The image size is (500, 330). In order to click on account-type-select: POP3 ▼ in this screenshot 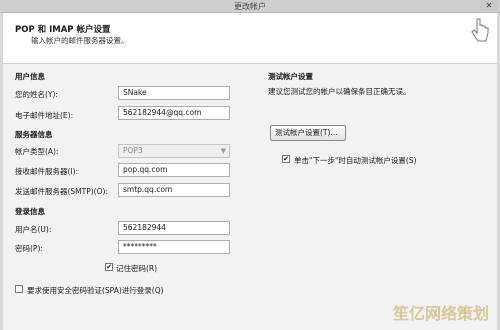, I will do `click(174, 151)`.